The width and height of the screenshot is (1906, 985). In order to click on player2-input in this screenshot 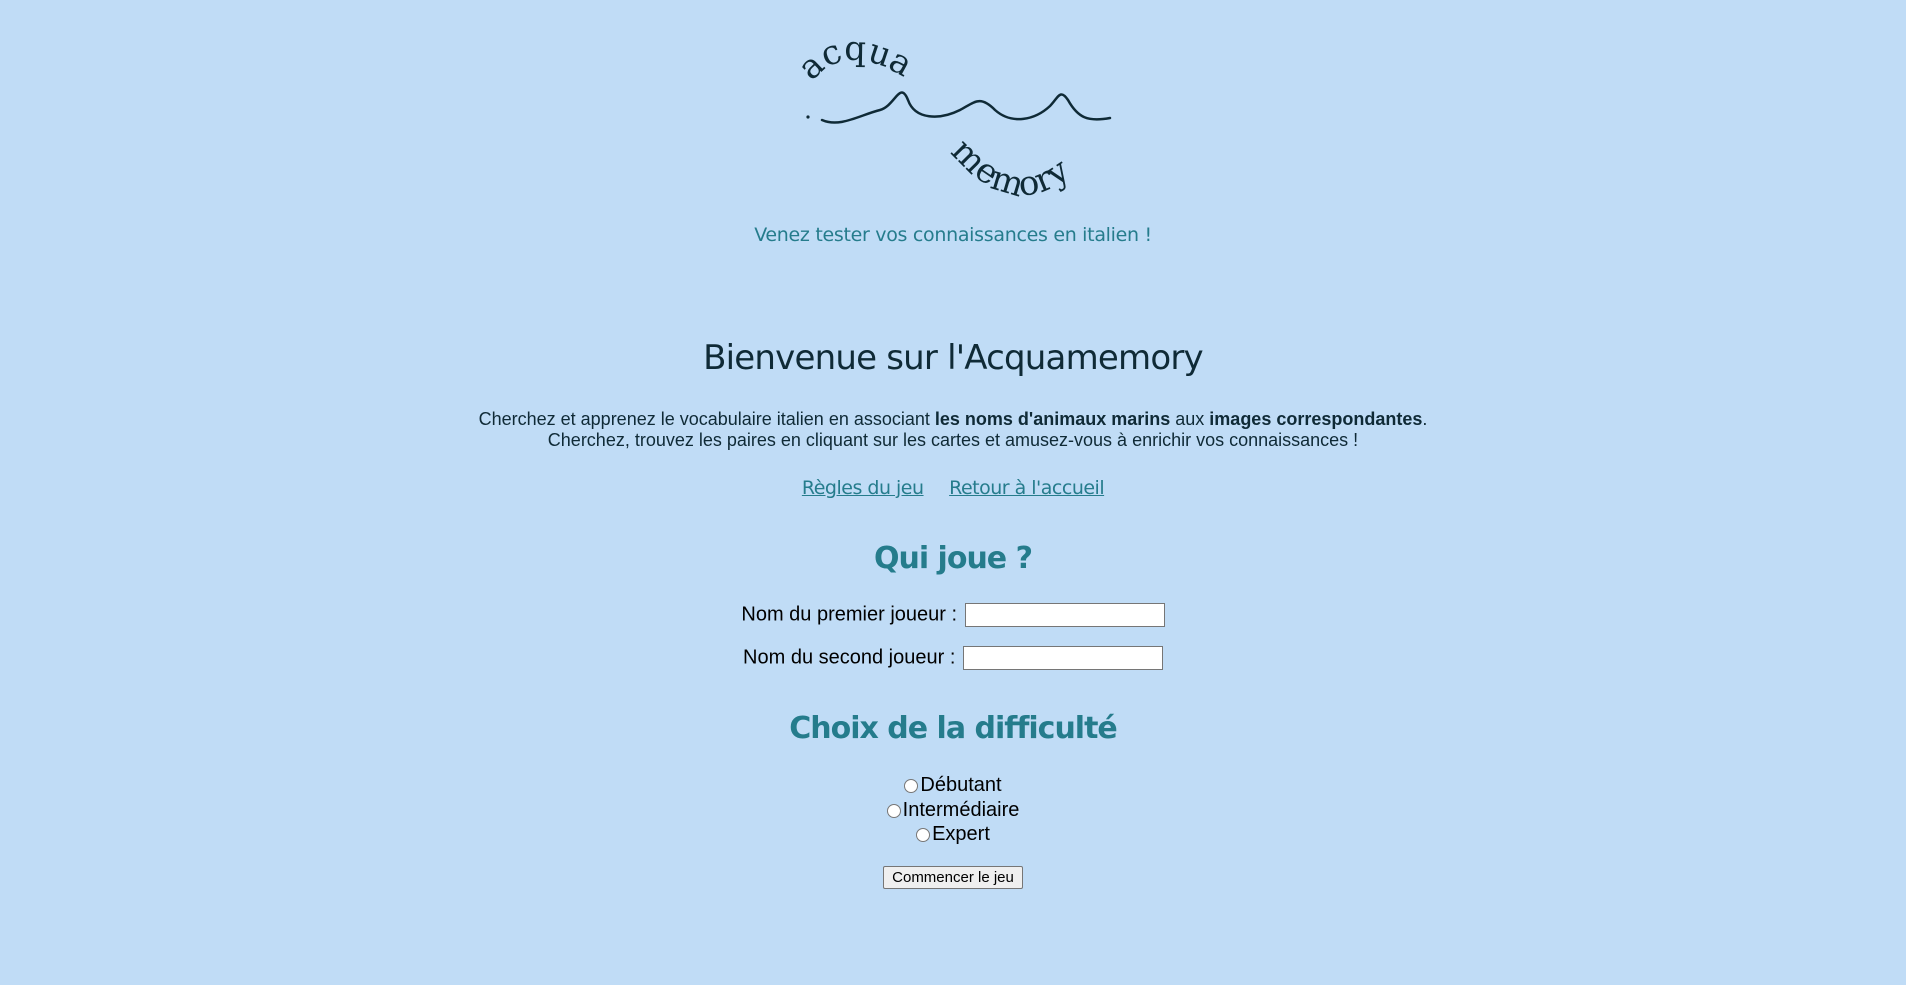, I will do `click(1062, 658)`.